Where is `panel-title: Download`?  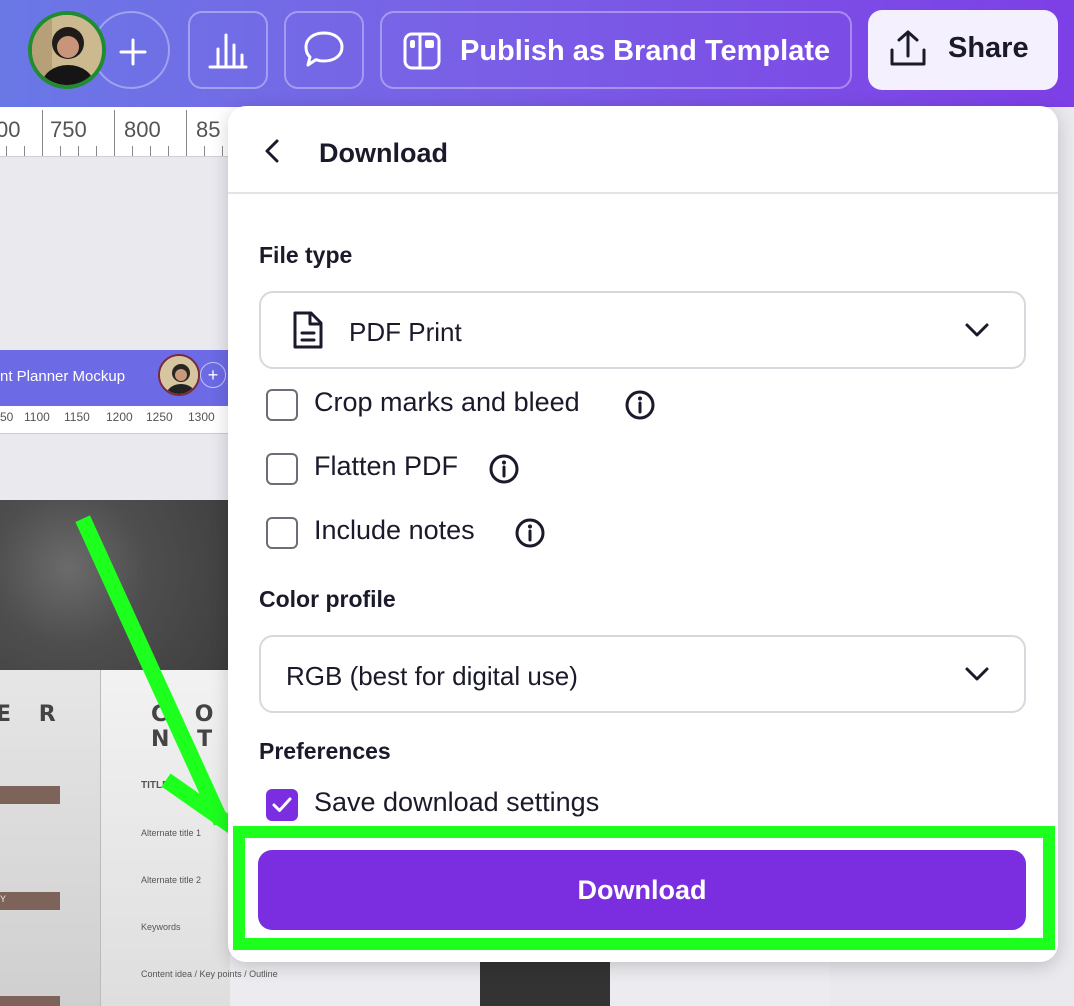 panel-title: Download is located at coordinates (383, 153).